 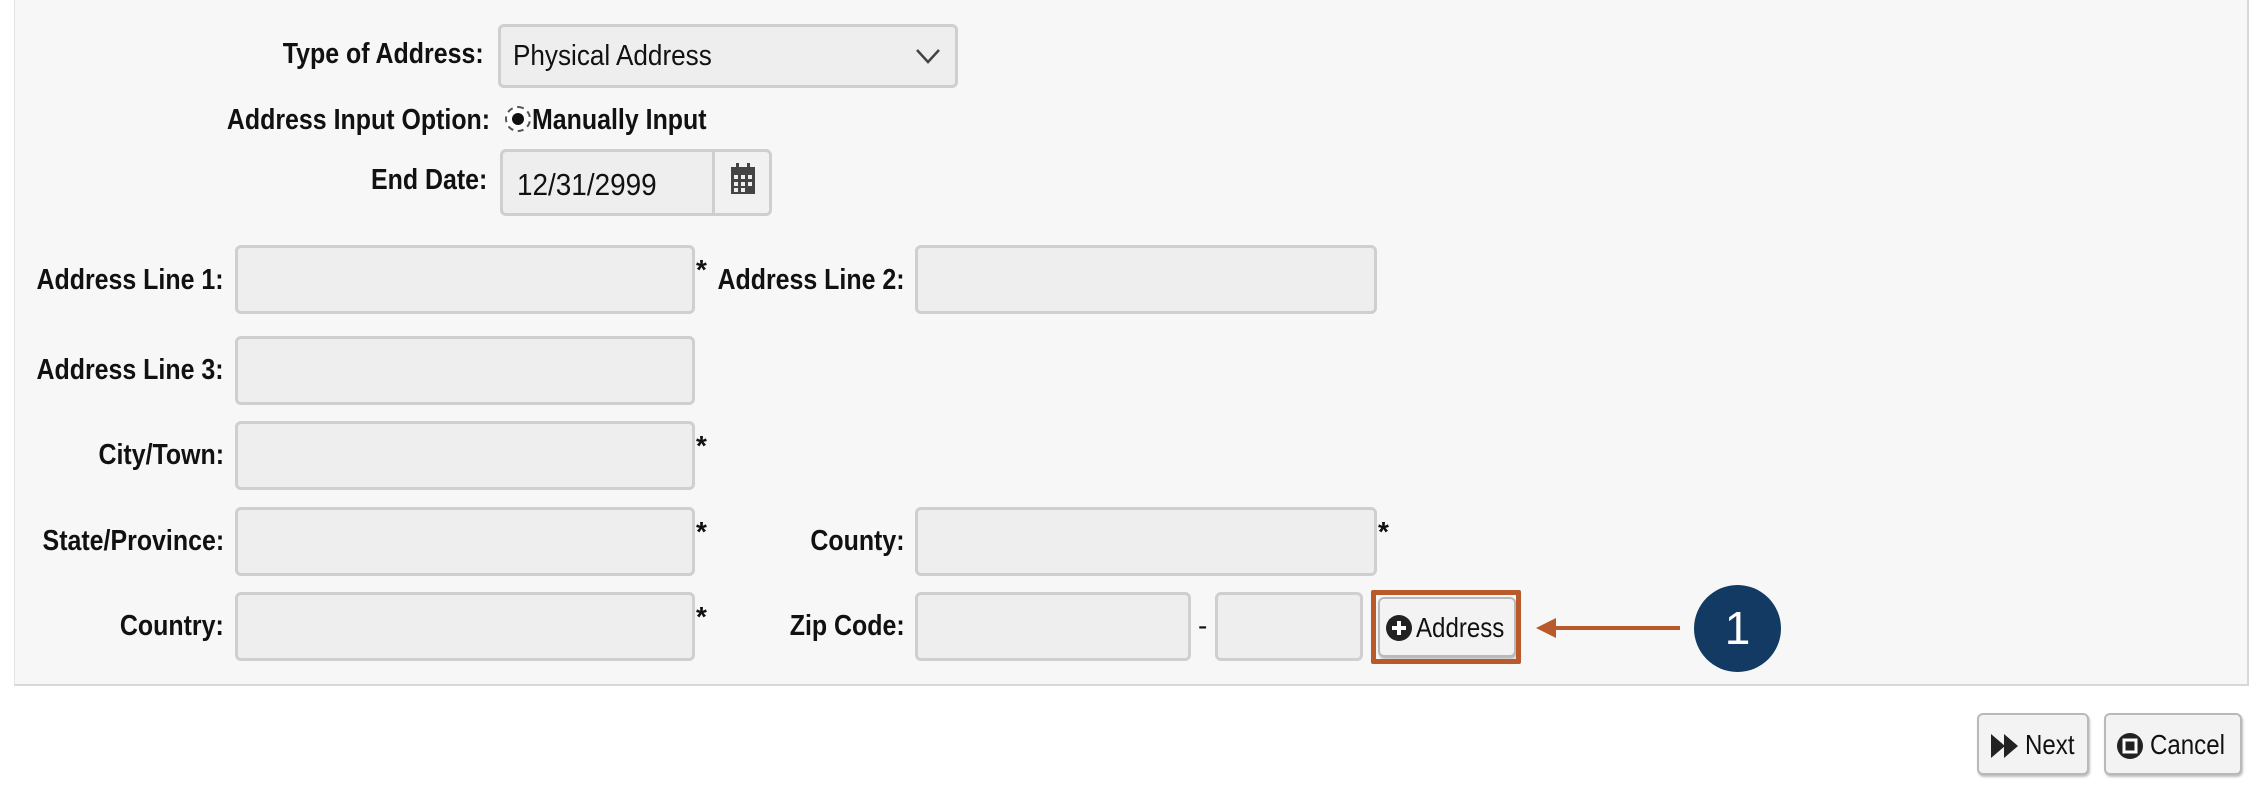 What do you see at coordinates (1146, 279) in the screenshot?
I see `address-line-2-input` at bounding box center [1146, 279].